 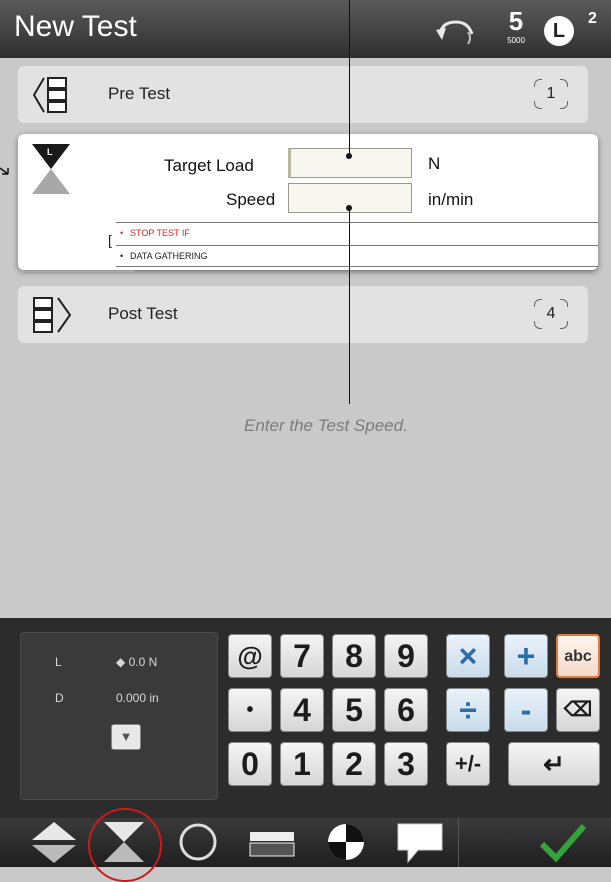 I want to click on key-0: 0, so click(x=250, y=764).